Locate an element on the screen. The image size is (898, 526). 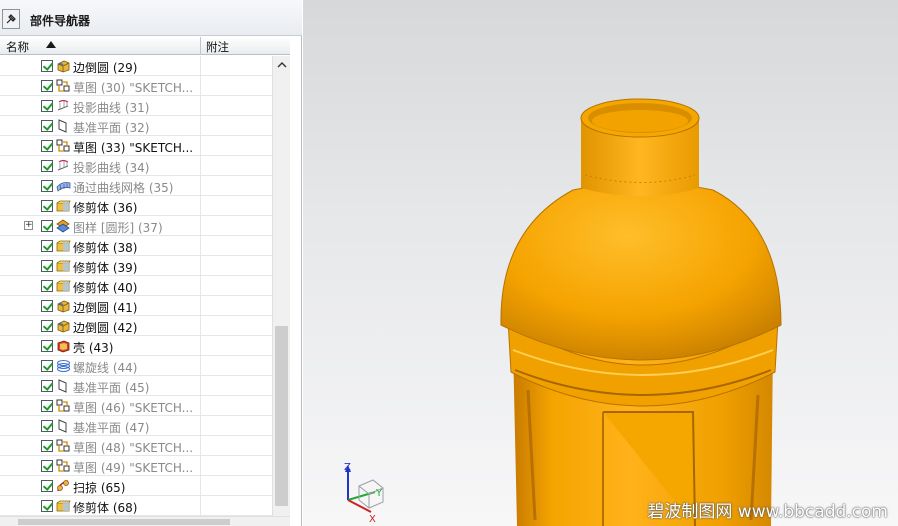
feature-row: + 图样 [圆形] (37) is located at coordinates (136, 226).